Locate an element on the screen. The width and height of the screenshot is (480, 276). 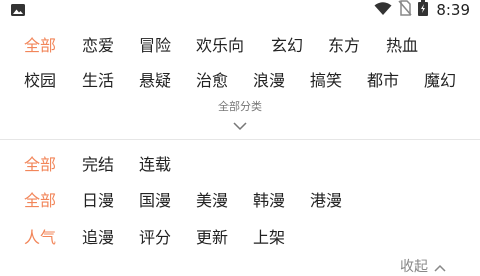
category-urban: 都市 is located at coordinates (383, 81).